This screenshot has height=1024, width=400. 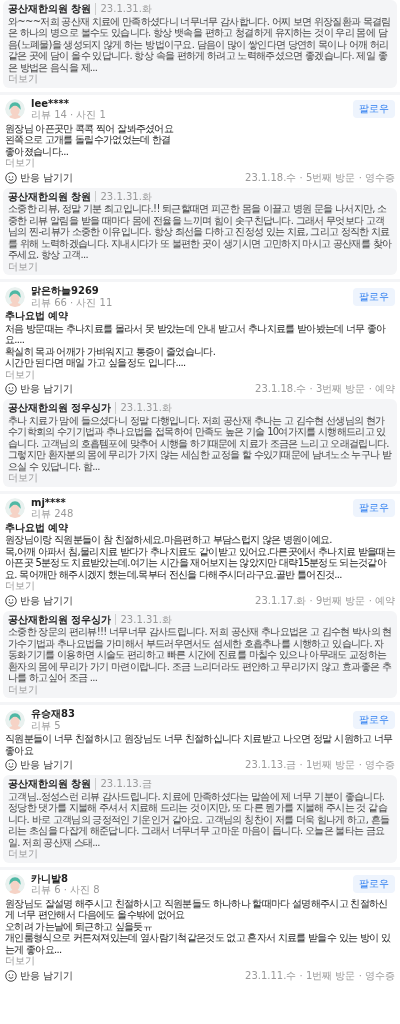 What do you see at coordinates (320, 765) in the screenshot?
I see `visit-info: 23.1.13.금 · 1번째 방문 · 영수증` at bounding box center [320, 765].